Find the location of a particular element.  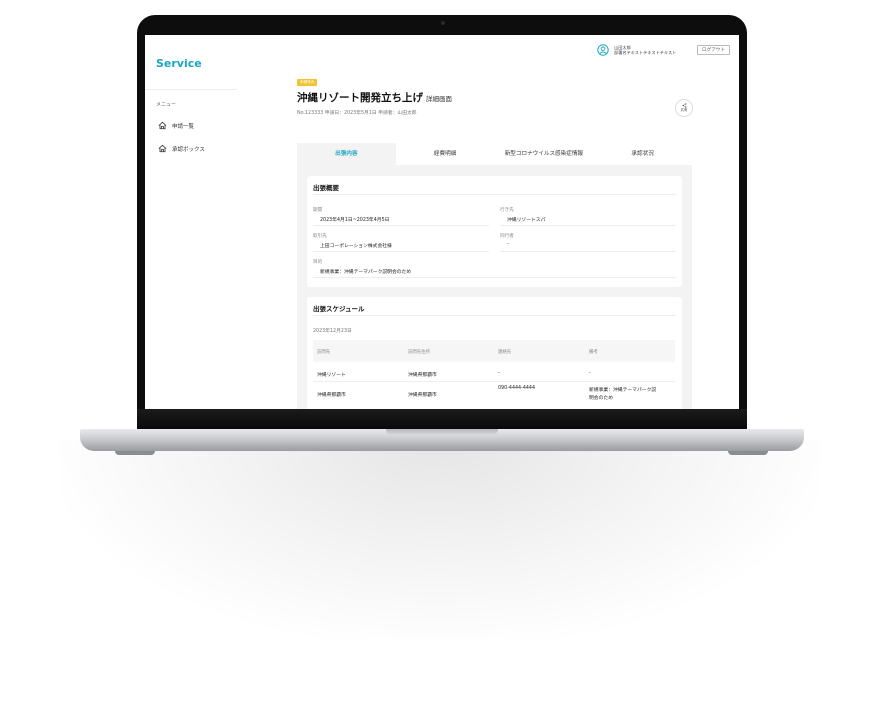

tab-expenses: 経費明細 is located at coordinates (445, 154).